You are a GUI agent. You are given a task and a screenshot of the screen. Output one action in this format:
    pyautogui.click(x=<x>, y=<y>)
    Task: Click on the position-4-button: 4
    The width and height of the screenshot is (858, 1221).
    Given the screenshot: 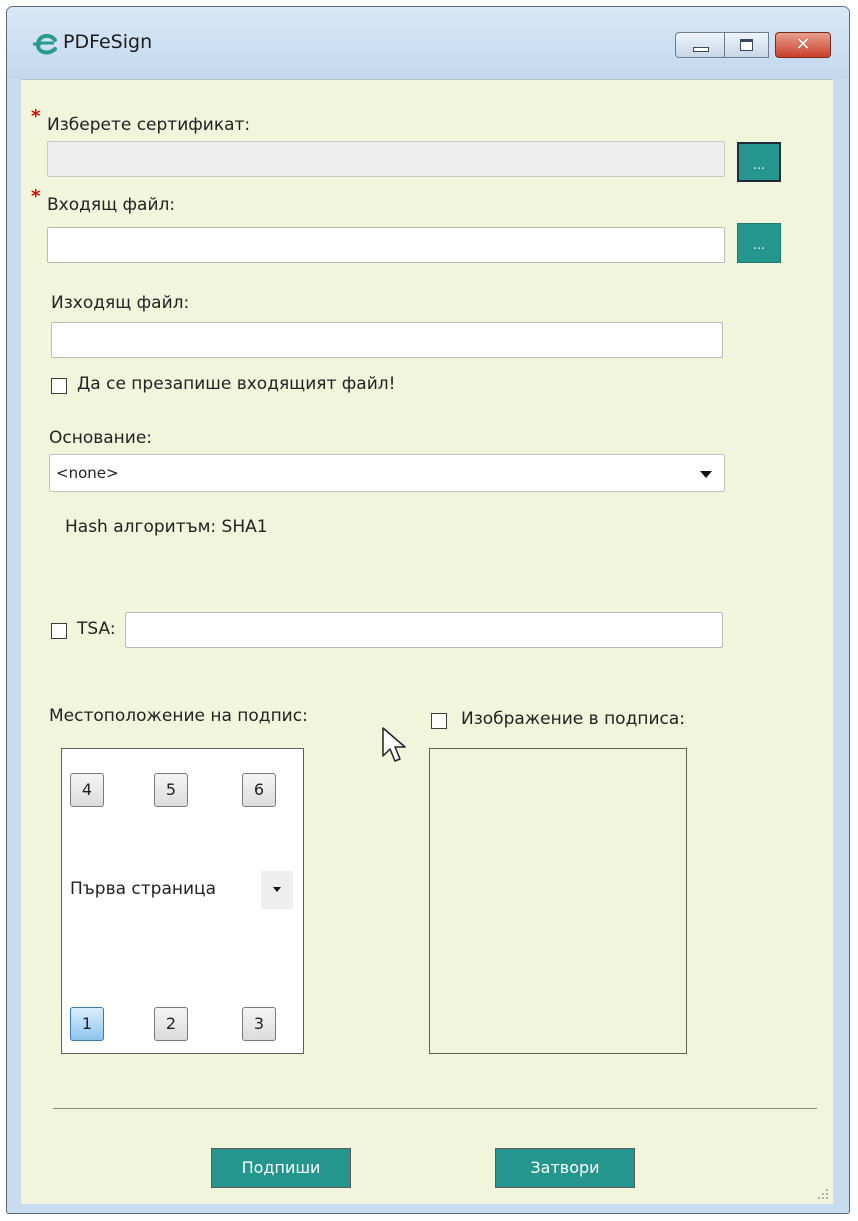 What is the action you would take?
    pyautogui.click(x=87, y=790)
    